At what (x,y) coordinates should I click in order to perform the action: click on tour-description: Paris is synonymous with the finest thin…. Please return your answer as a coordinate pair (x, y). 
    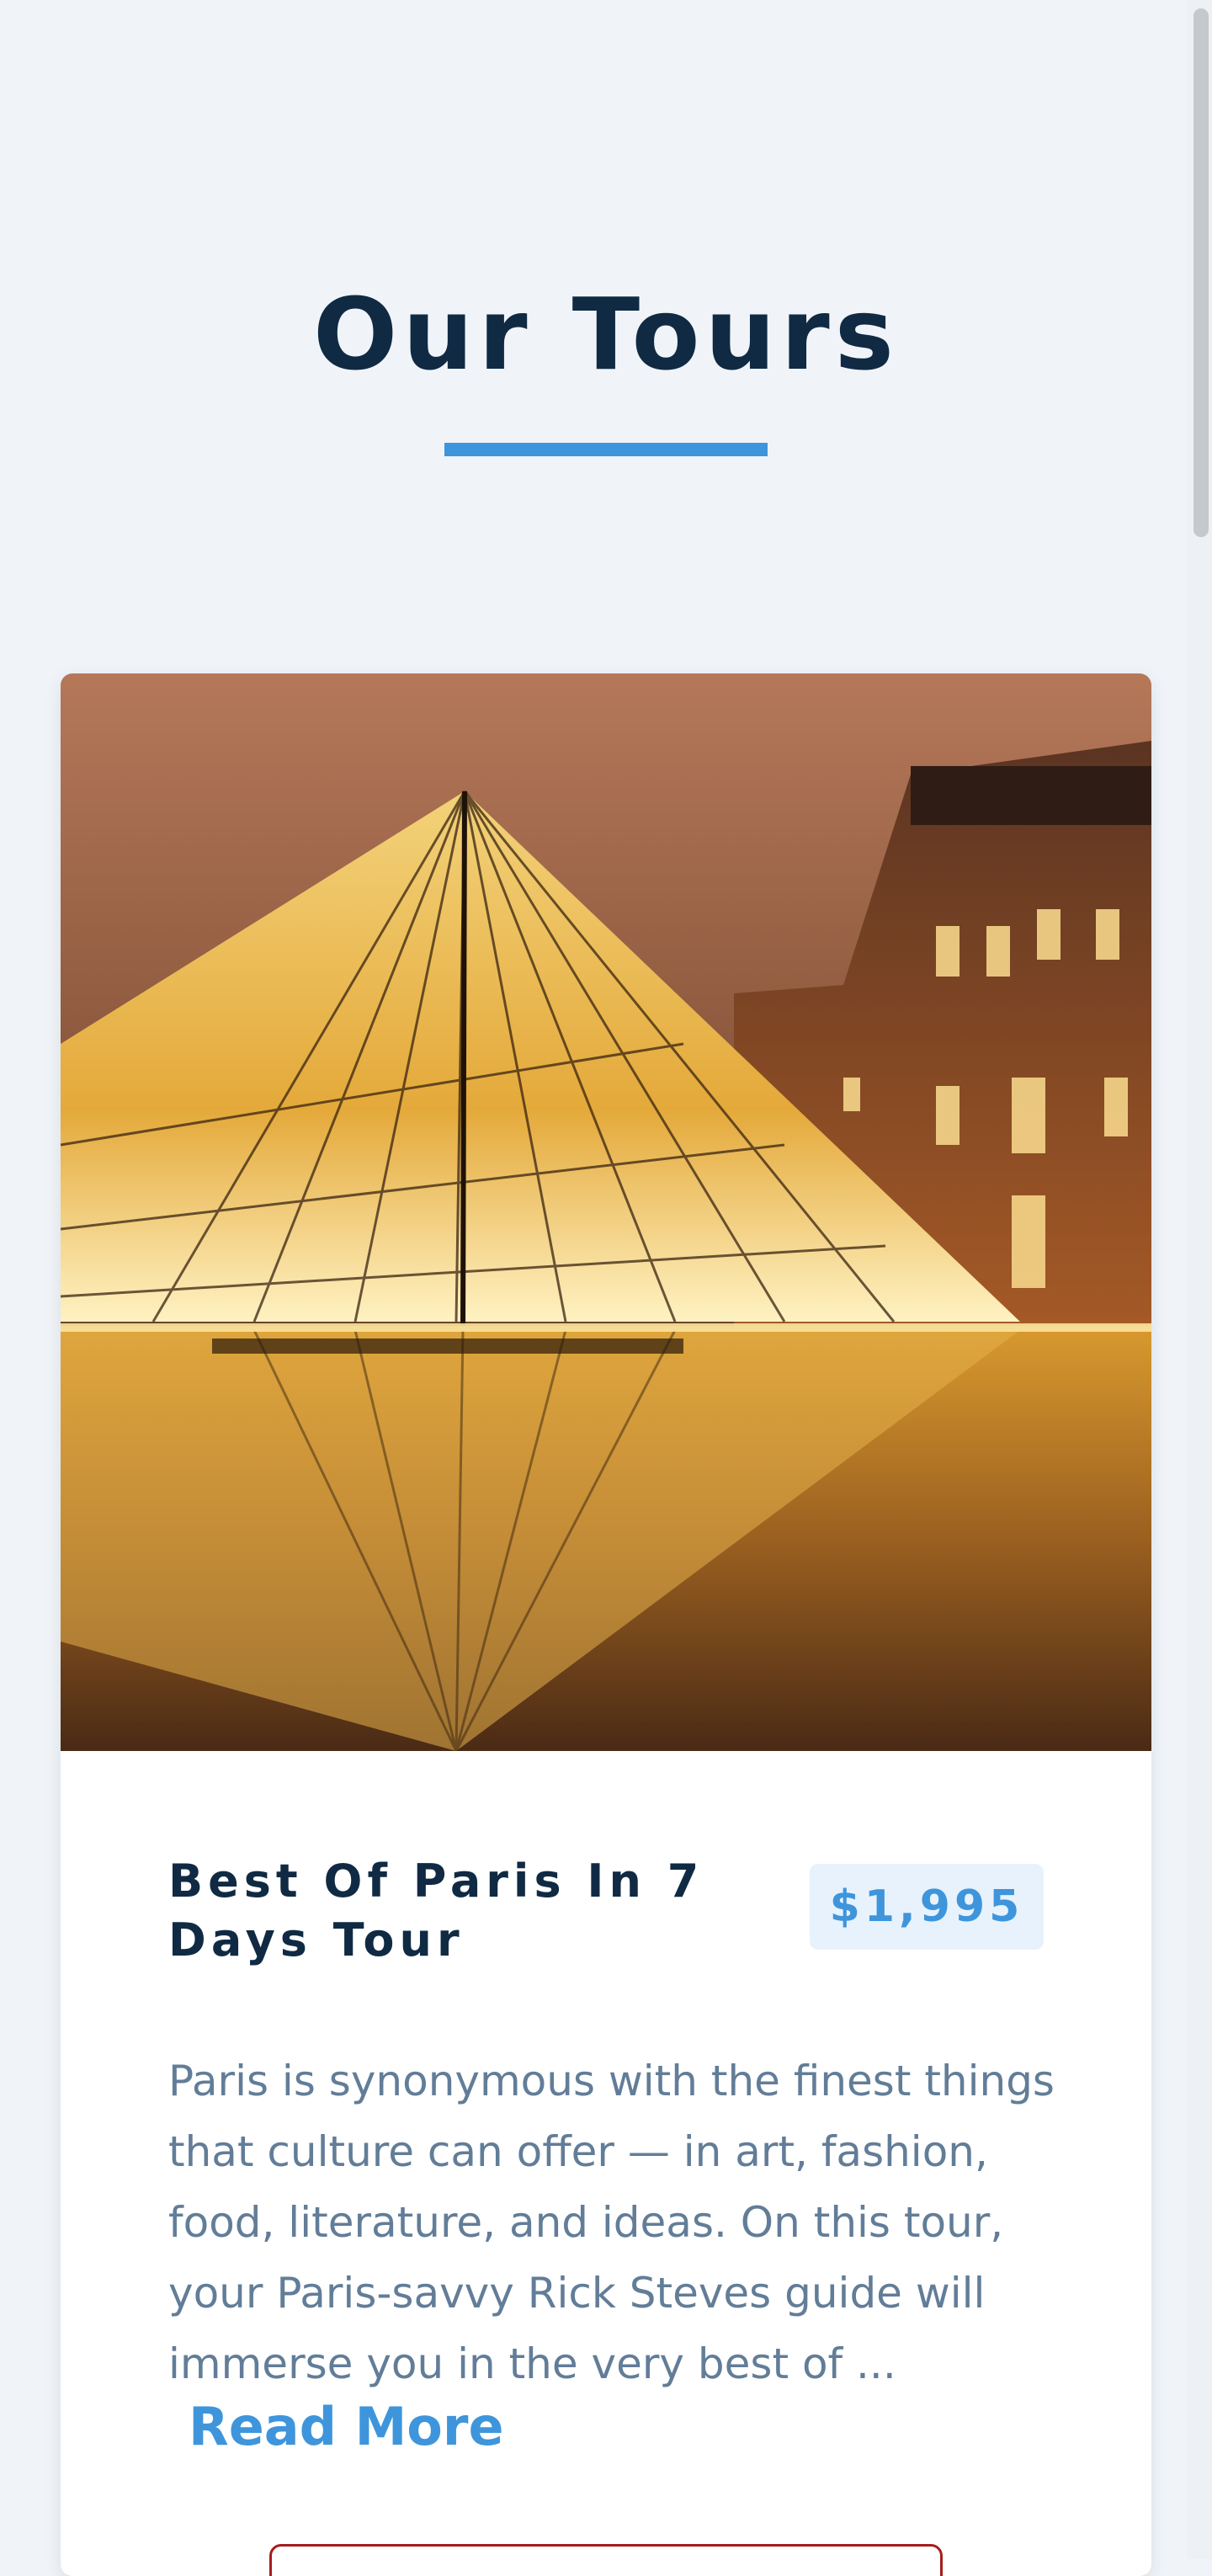
    Looking at the image, I should click on (611, 2222).